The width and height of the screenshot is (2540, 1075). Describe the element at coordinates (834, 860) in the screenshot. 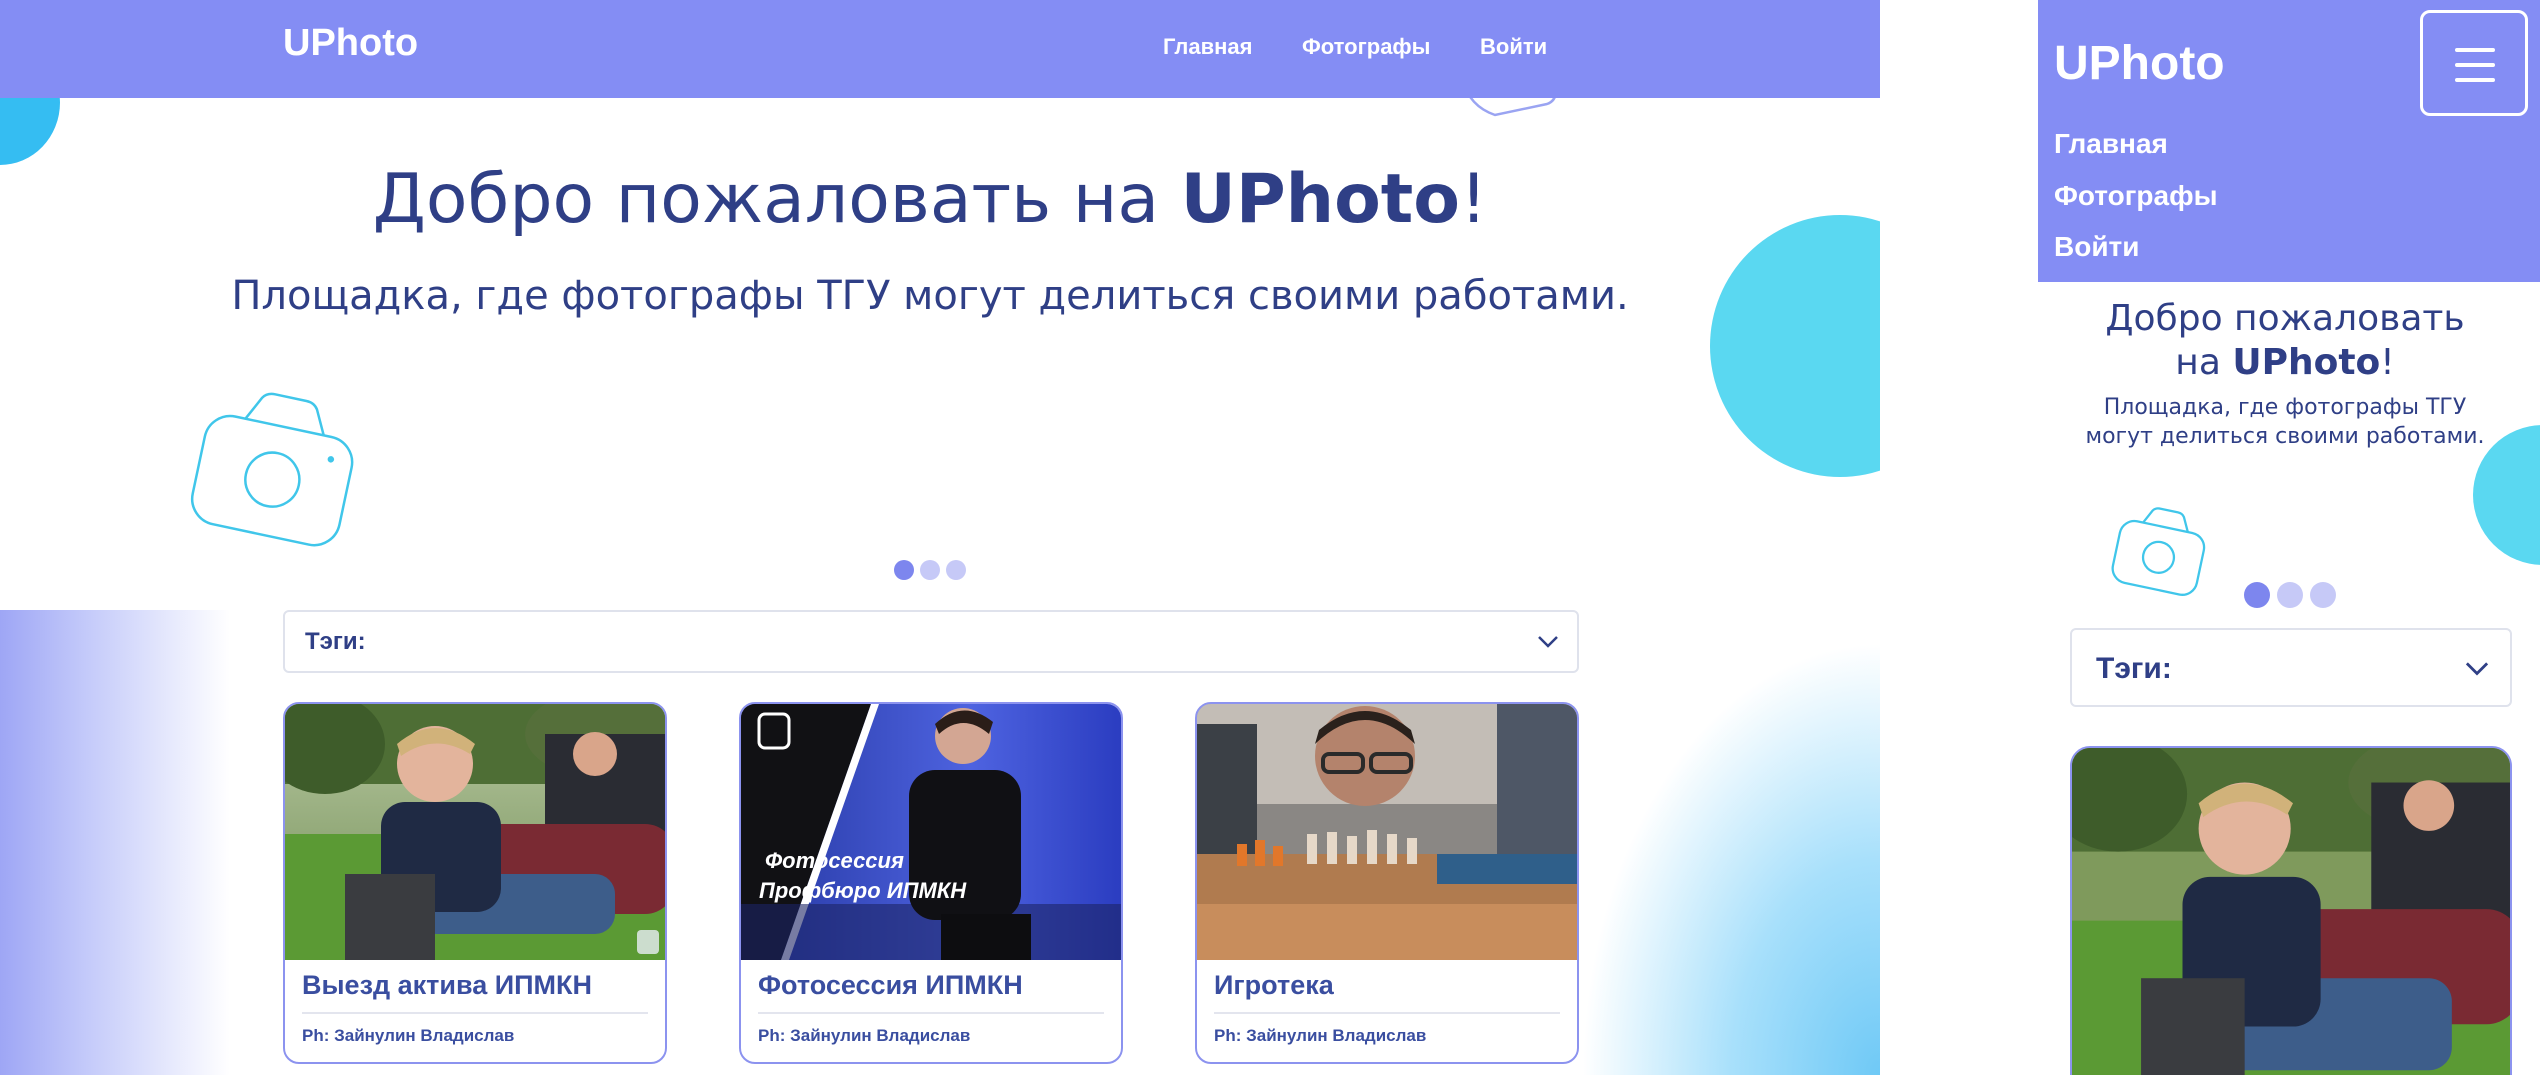

I see `overlay-text-line1: Фотосессия` at that location.